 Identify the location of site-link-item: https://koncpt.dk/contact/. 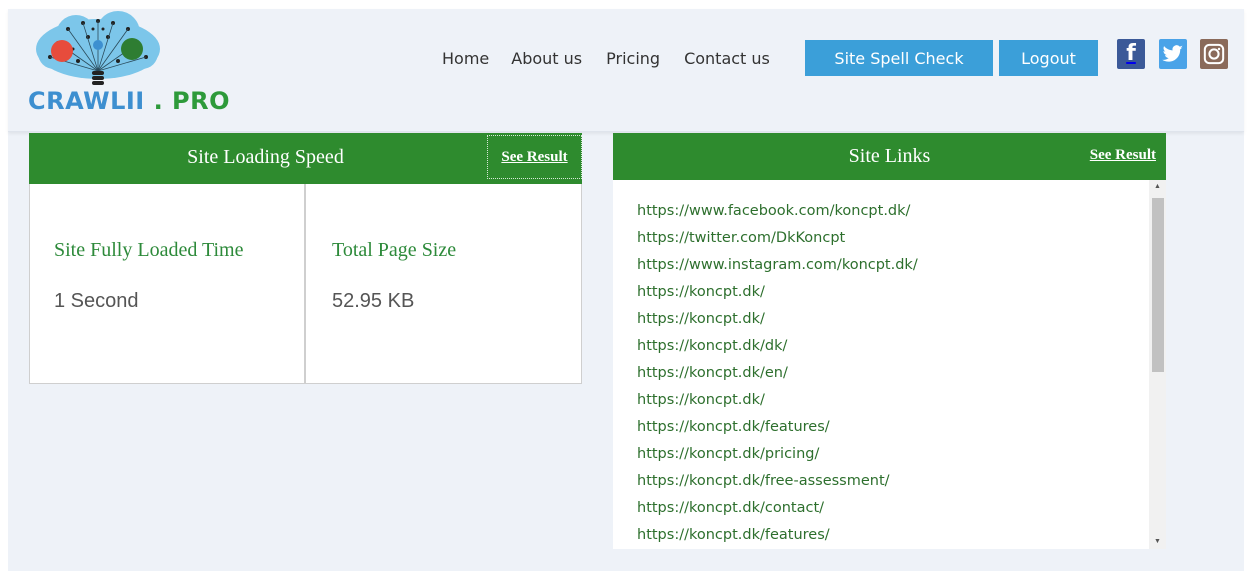
(892, 513).